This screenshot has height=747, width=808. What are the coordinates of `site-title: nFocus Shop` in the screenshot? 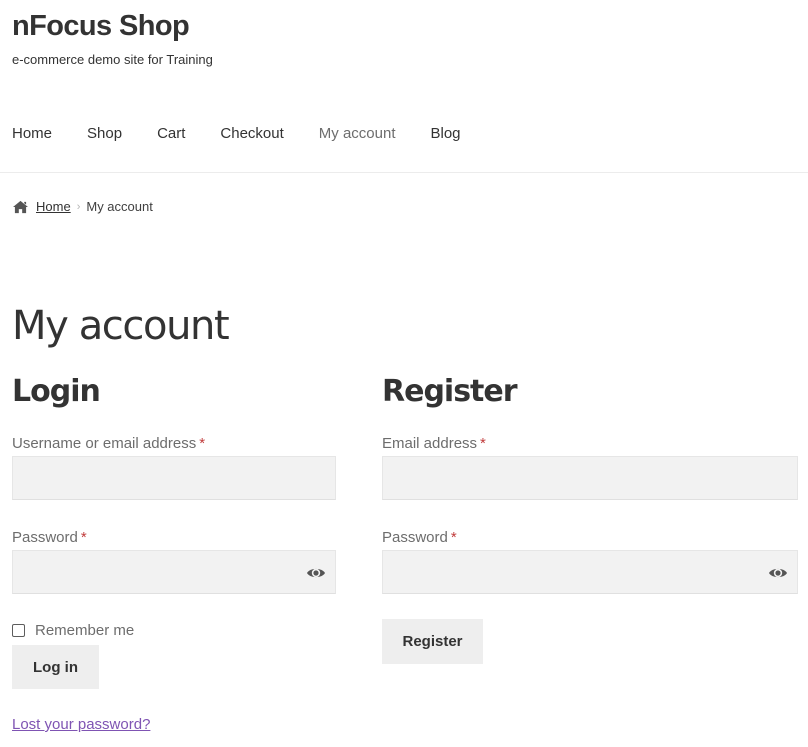 It's located at (101, 26).